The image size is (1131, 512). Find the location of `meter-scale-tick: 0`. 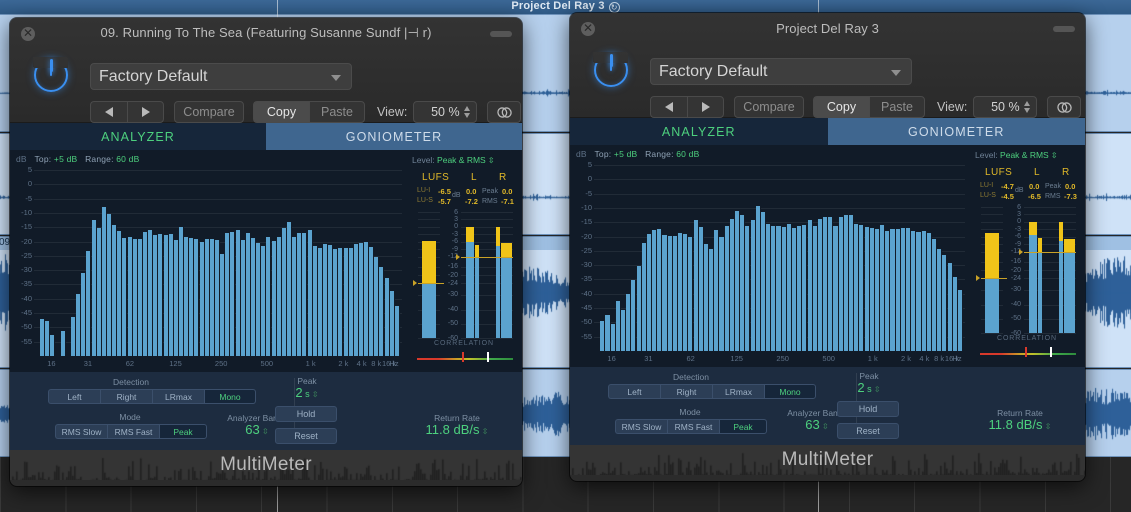

meter-scale-tick: 0 is located at coordinates (1019, 221).